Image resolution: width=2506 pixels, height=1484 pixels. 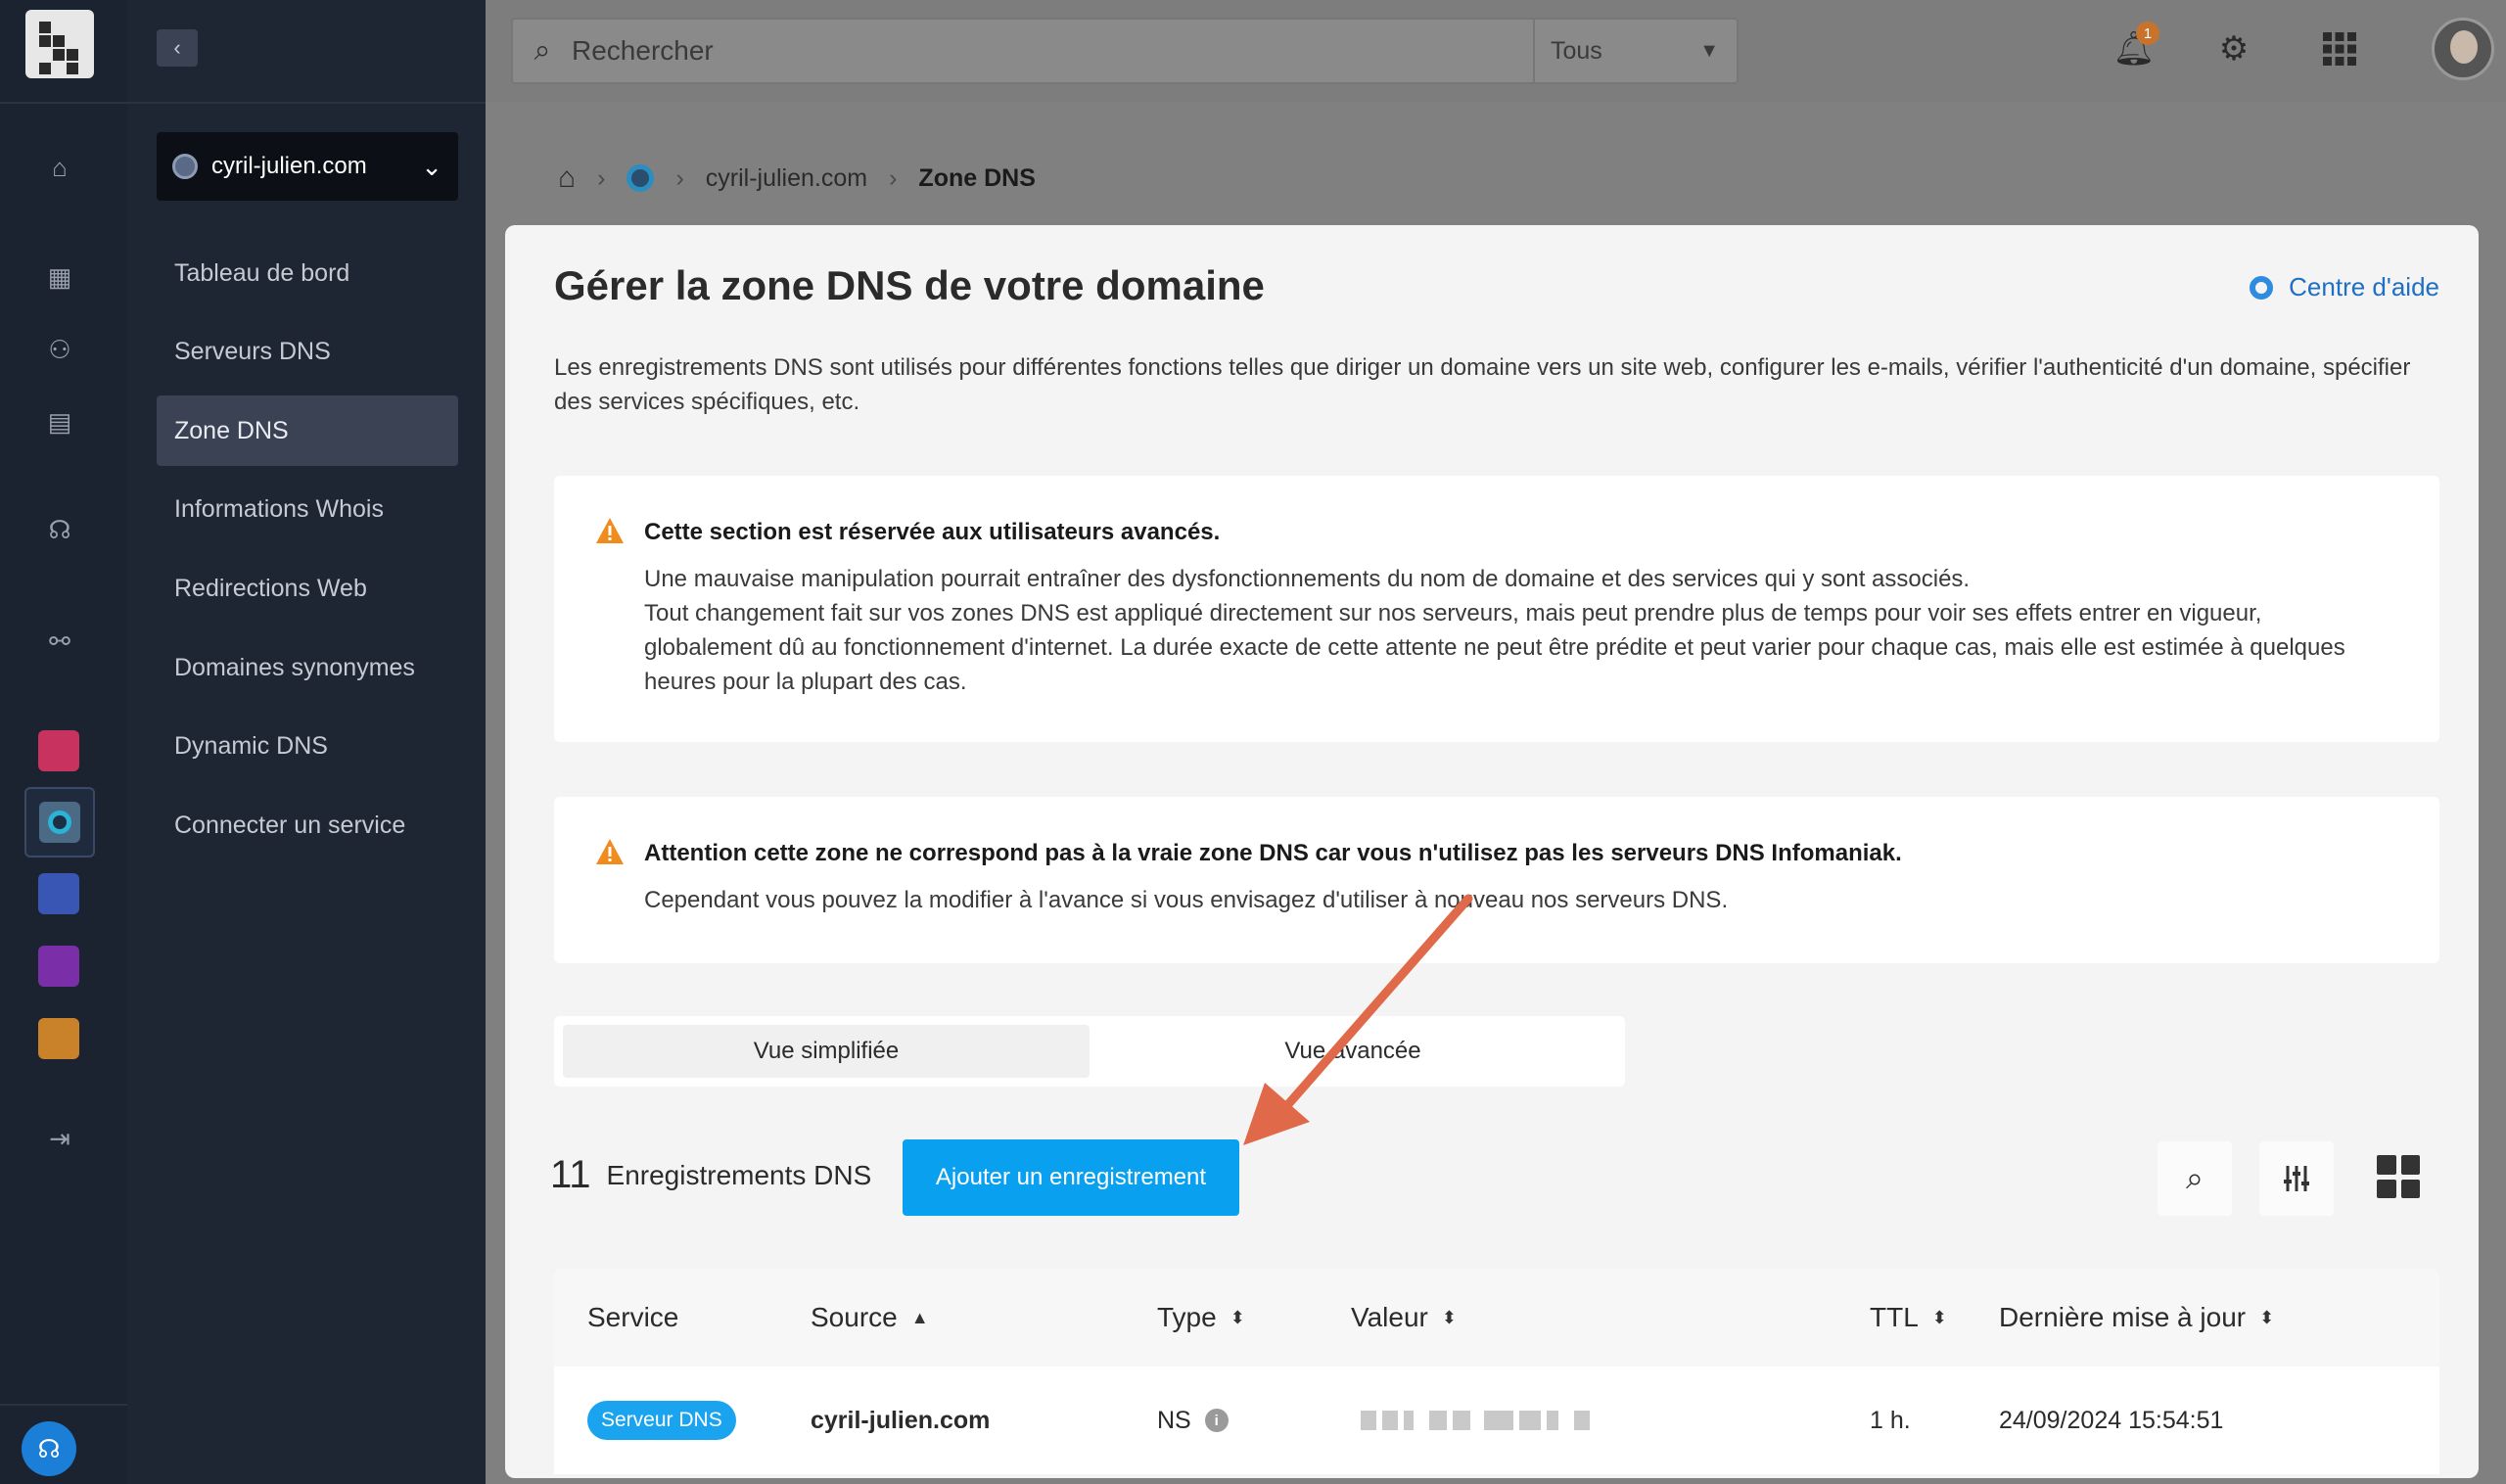 I want to click on help-center-link: Centre d'aide, so click(x=2344, y=287).